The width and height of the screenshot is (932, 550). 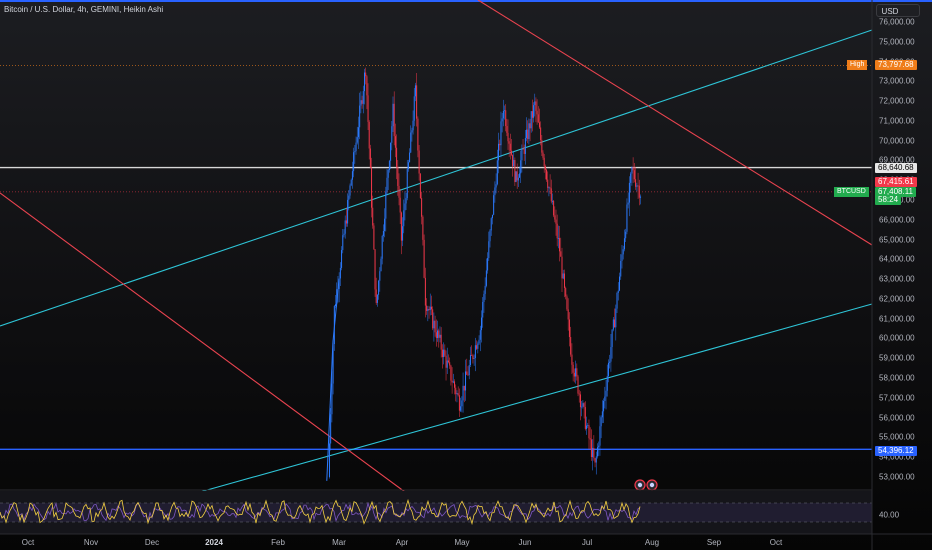 What do you see at coordinates (898, 10) in the screenshot?
I see `currency-button: USD` at bounding box center [898, 10].